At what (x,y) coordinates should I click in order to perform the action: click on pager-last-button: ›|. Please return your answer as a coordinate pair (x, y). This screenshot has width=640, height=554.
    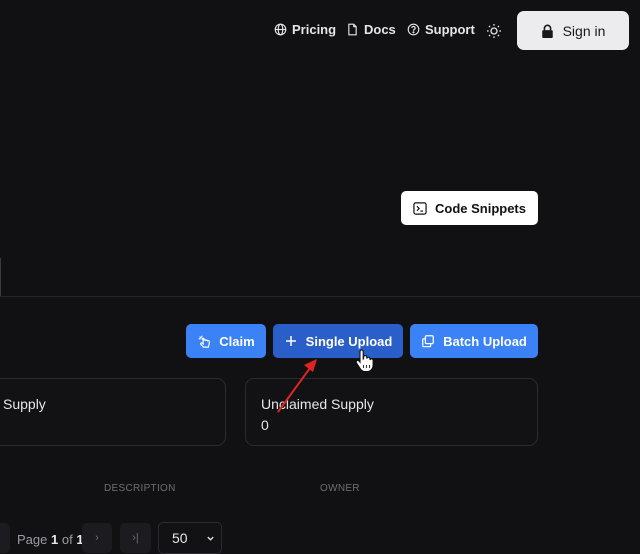
    Looking at the image, I should click on (135, 538).